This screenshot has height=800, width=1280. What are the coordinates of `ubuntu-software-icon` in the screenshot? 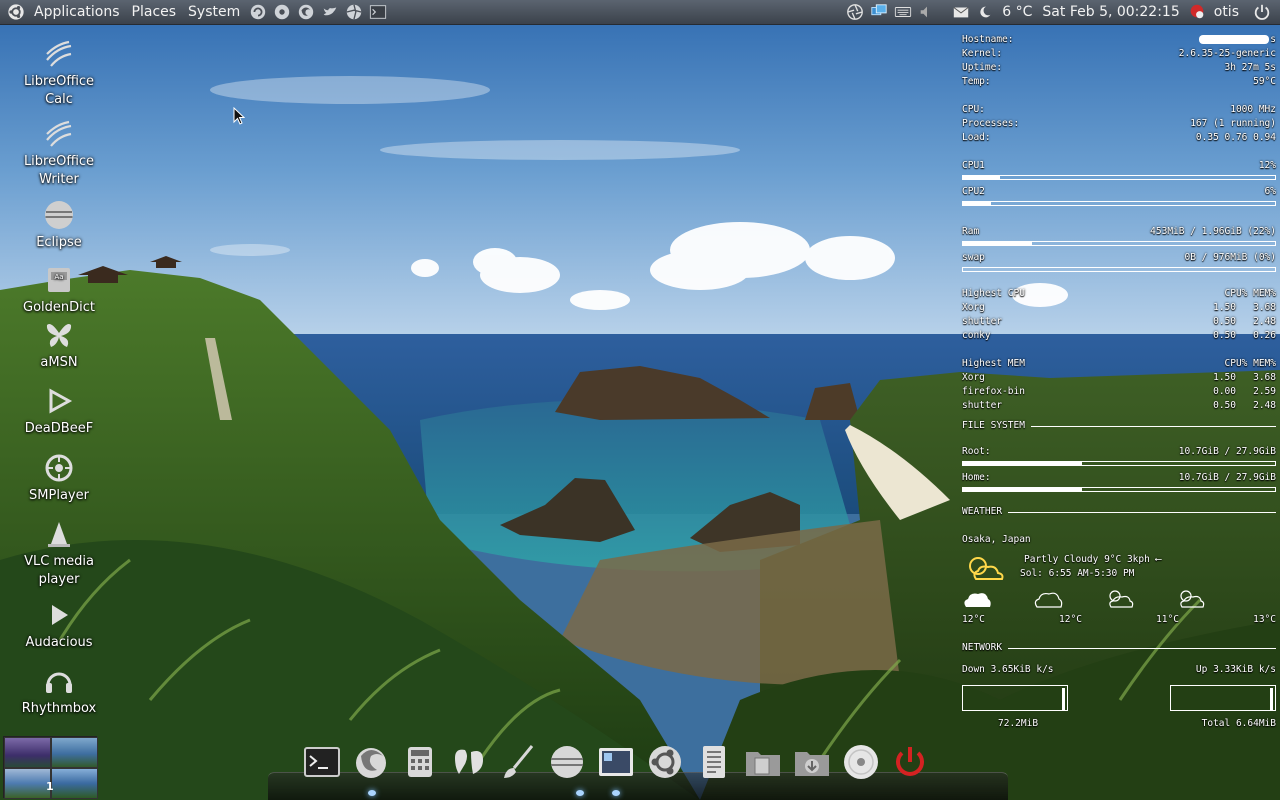 It's located at (665, 762).